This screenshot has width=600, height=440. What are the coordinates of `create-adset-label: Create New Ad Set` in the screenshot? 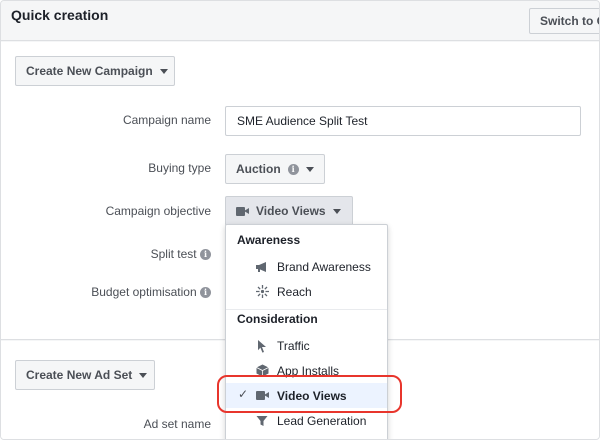 It's located at (79, 375).